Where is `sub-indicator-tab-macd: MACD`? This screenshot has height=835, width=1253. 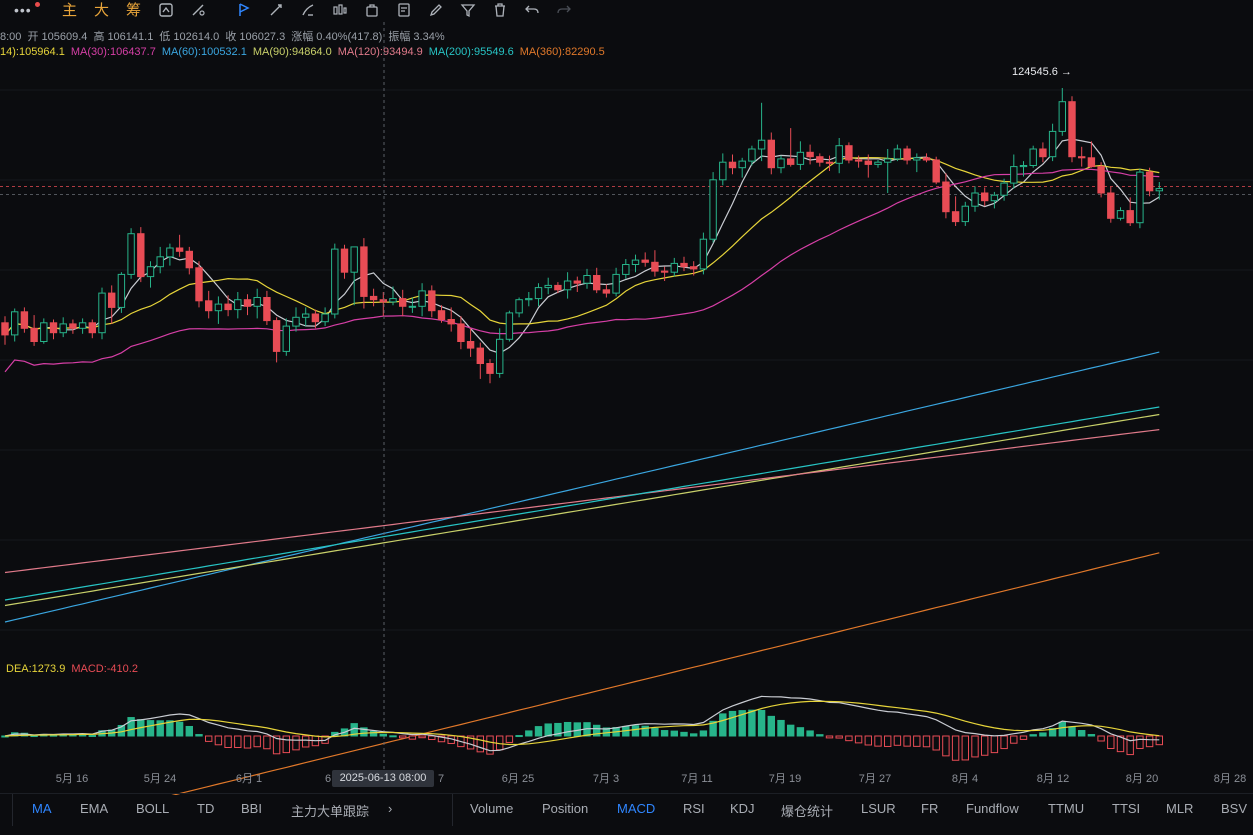 sub-indicator-tab-macd: MACD is located at coordinates (636, 808).